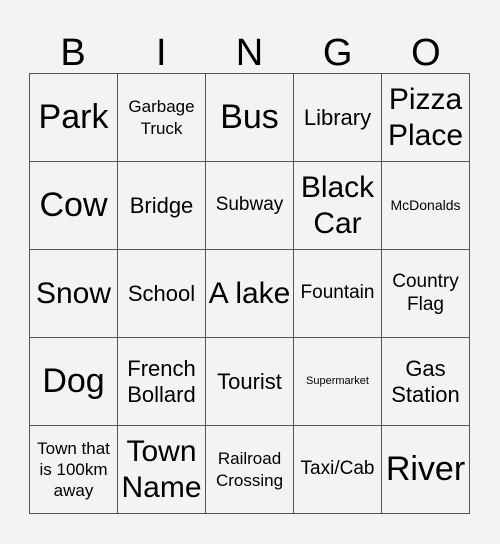 The height and width of the screenshot is (544, 500). What do you see at coordinates (338, 294) in the screenshot?
I see `bingo-cell: Fountain` at bounding box center [338, 294].